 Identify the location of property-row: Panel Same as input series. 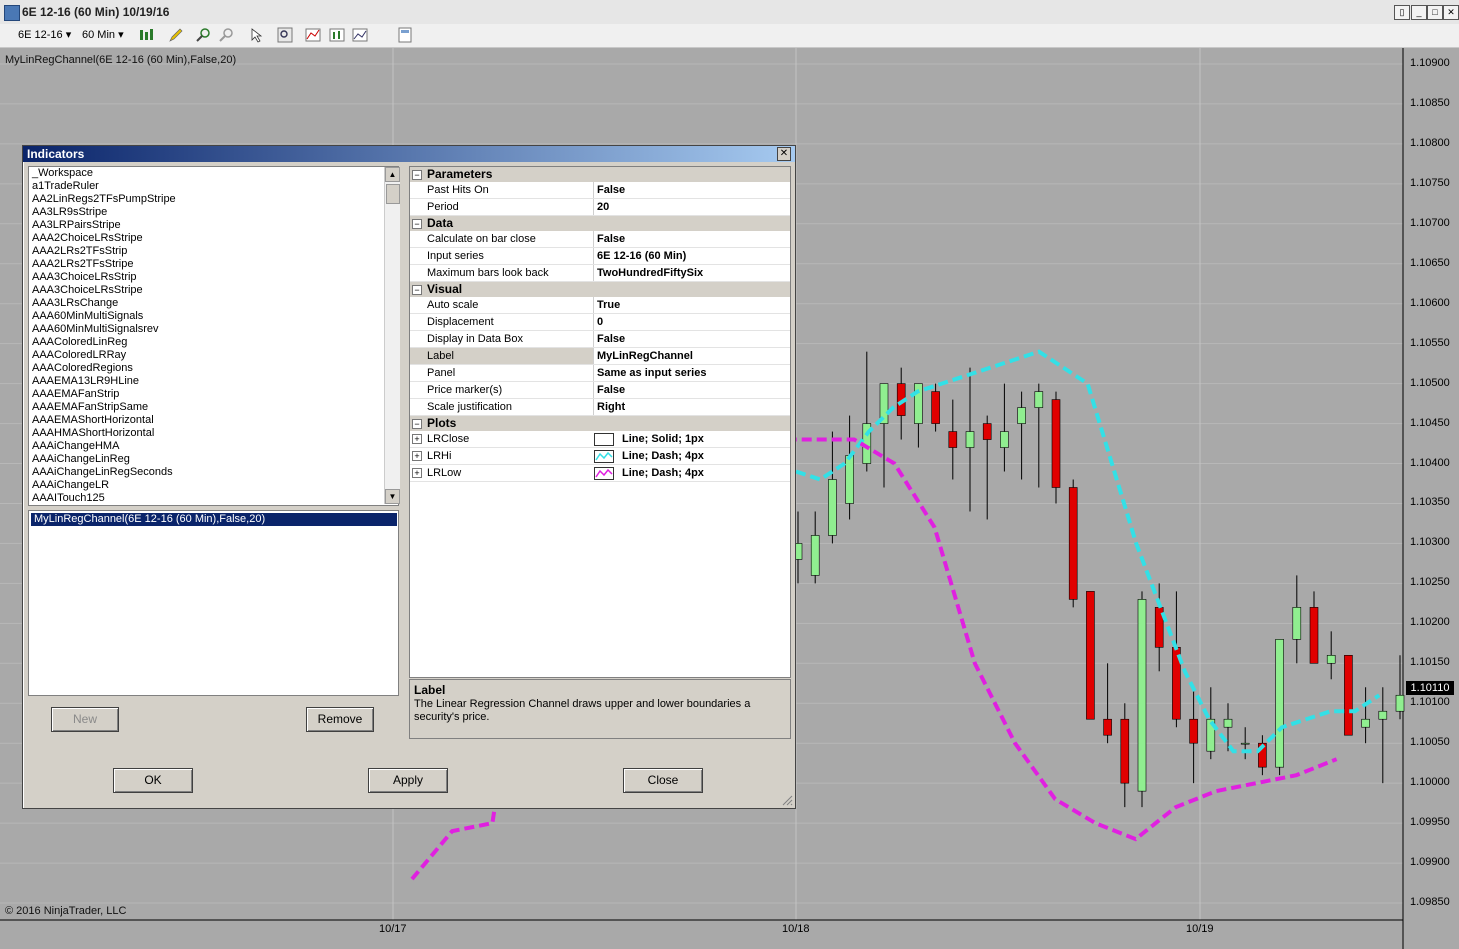
(600, 373).